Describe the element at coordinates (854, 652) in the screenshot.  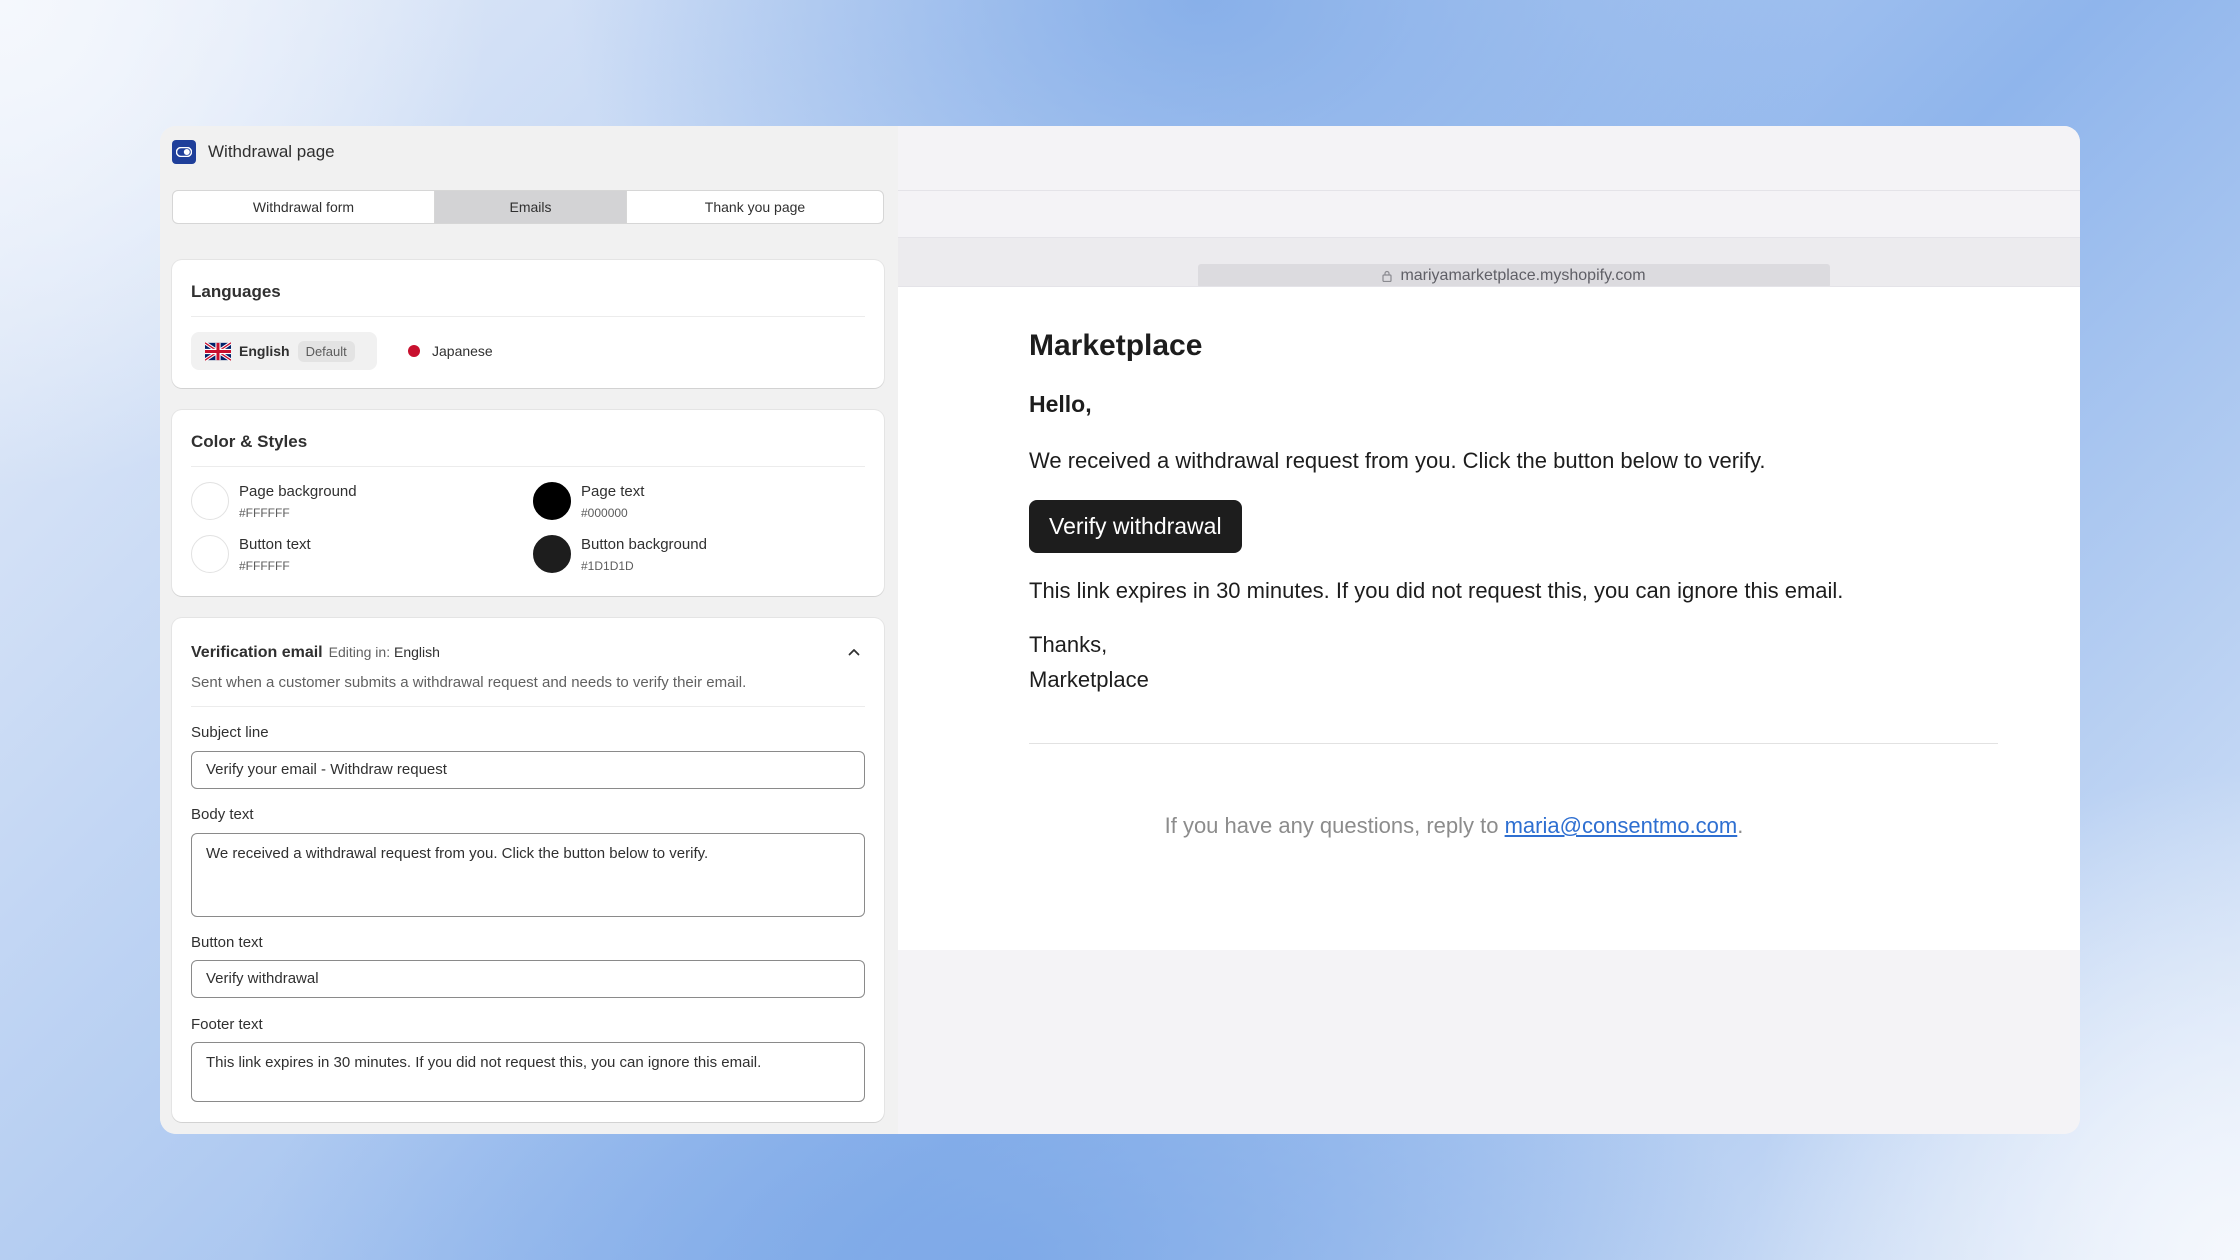
I see `chevron-up-icon` at that location.